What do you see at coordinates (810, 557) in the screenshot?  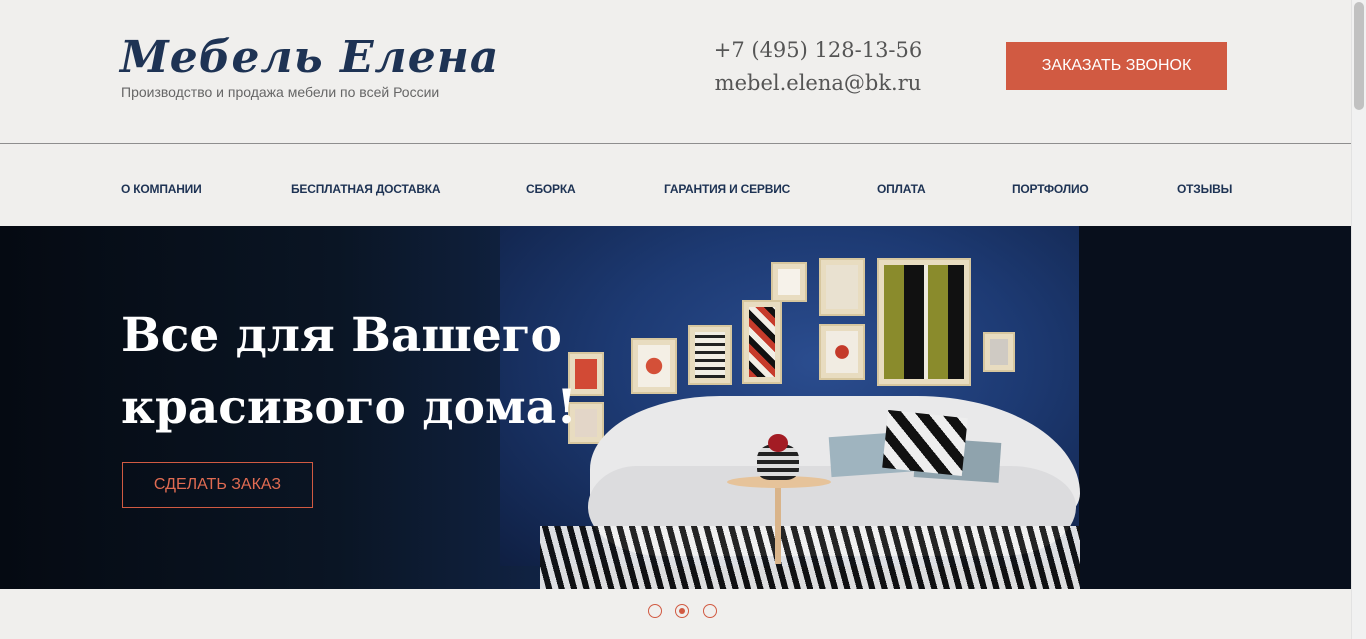 I see `rug-image` at bounding box center [810, 557].